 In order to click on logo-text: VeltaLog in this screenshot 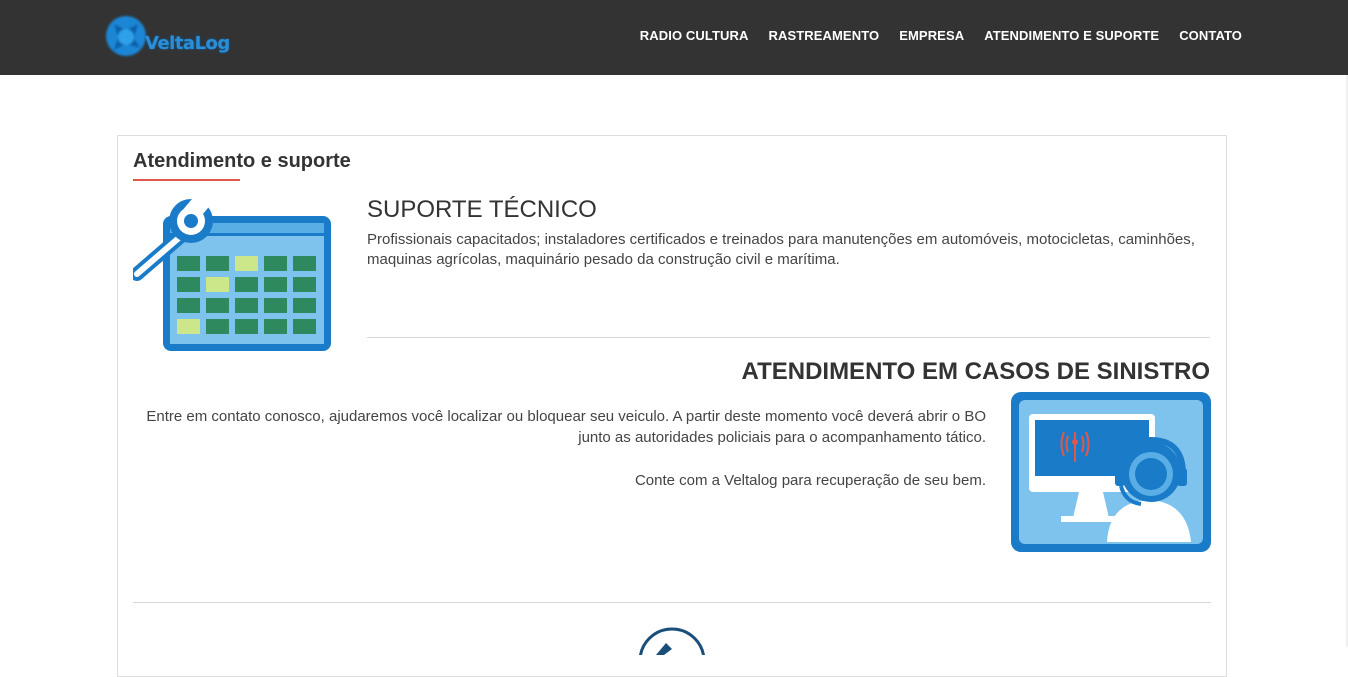, I will do `click(187, 43)`.